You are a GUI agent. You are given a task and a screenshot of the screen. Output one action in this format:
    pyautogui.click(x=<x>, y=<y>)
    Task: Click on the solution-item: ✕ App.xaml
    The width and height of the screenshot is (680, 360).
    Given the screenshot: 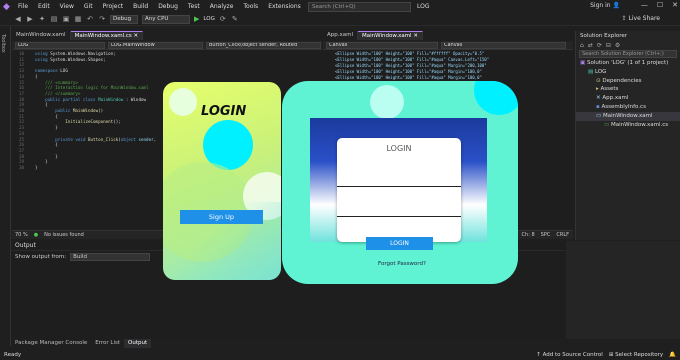 What is the action you would take?
    pyautogui.click(x=628, y=98)
    